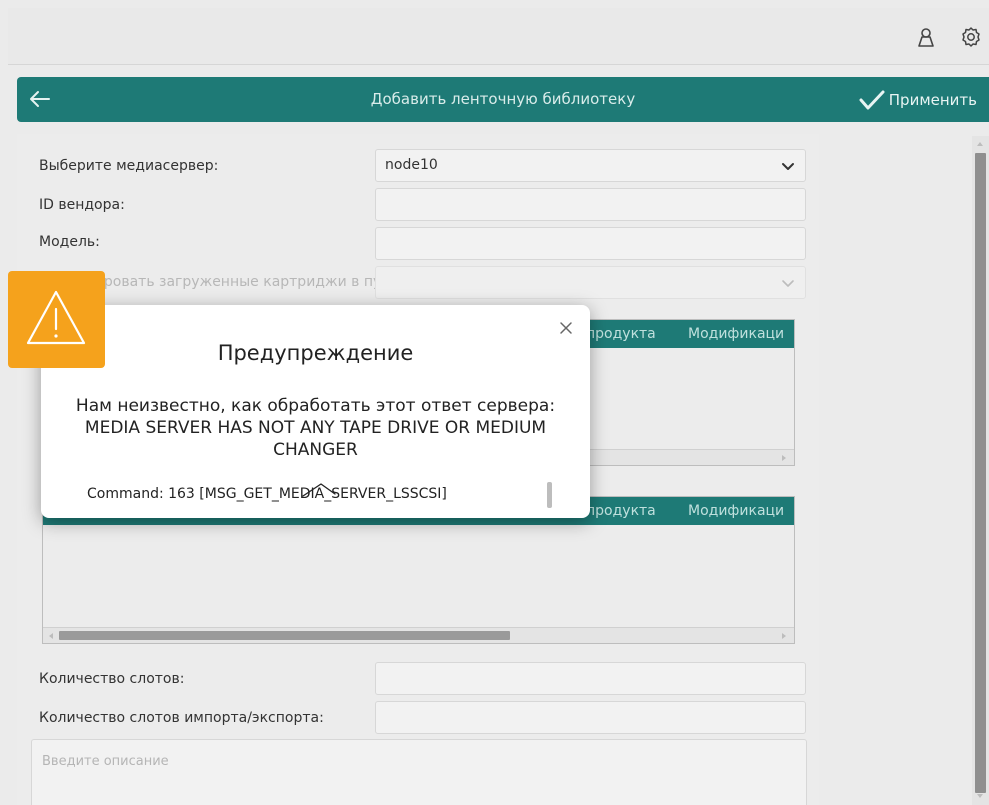 This screenshot has height=805, width=989. What do you see at coordinates (980, 144) in the screenshot?
I see `scroll-up-icon` at bounding box center [980, 144].